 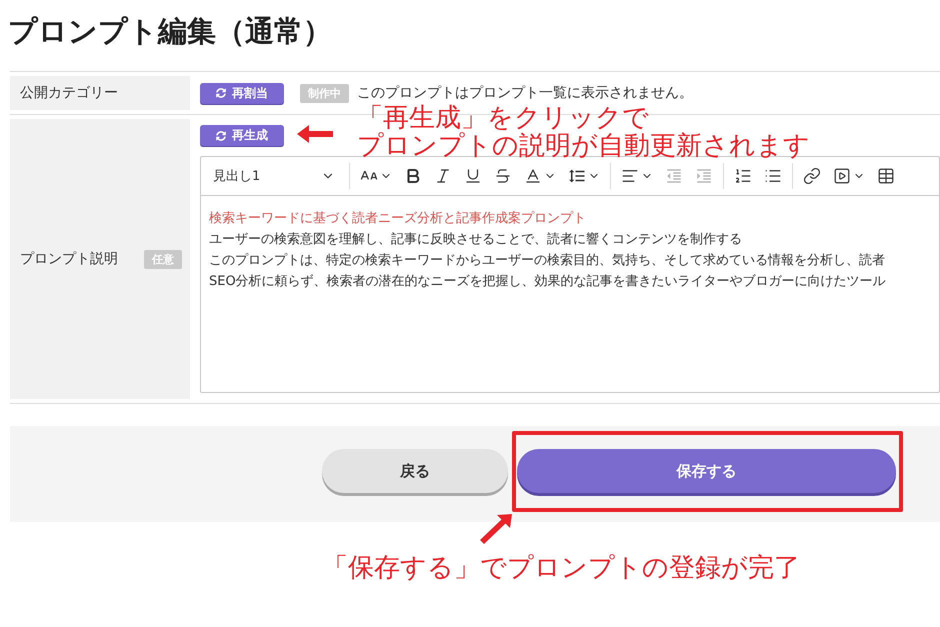 I want to click on align-left-icon, so click(x=630, y=176).